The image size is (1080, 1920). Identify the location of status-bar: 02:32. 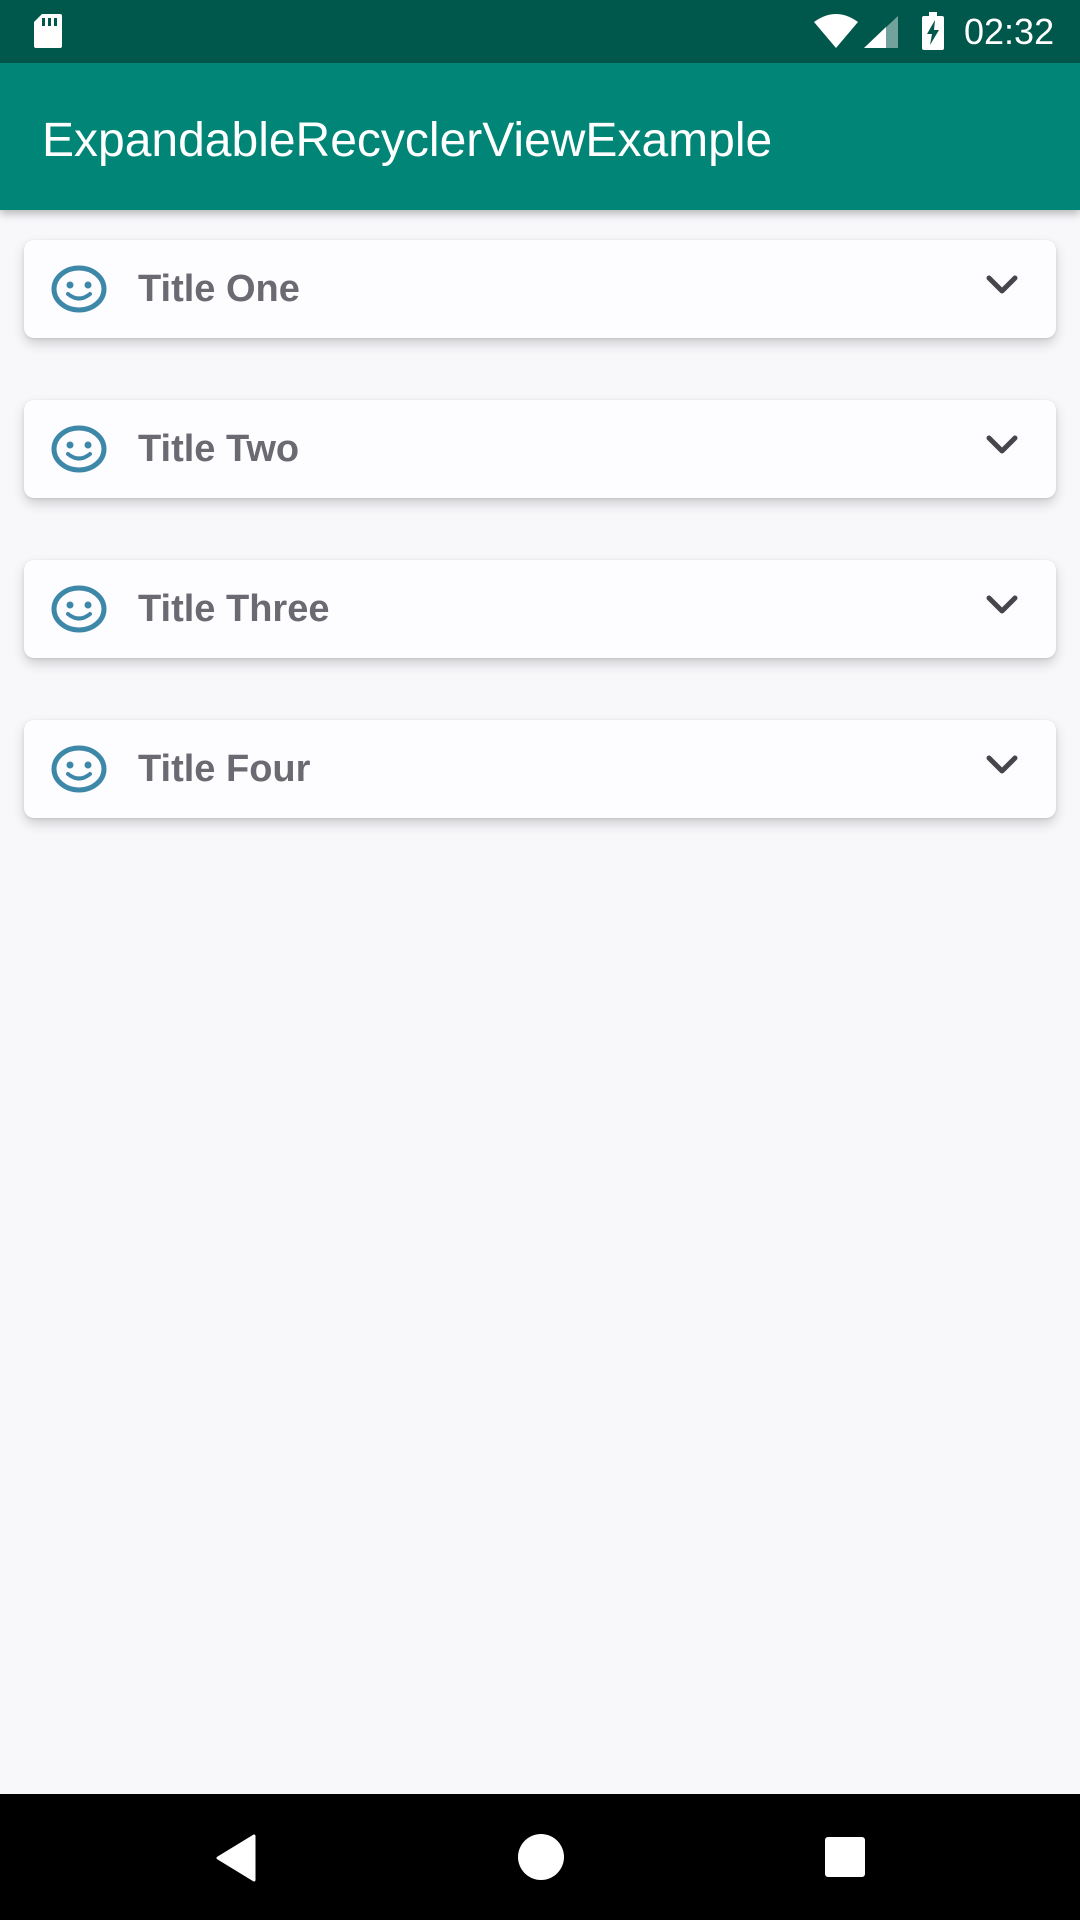
(540, 31).